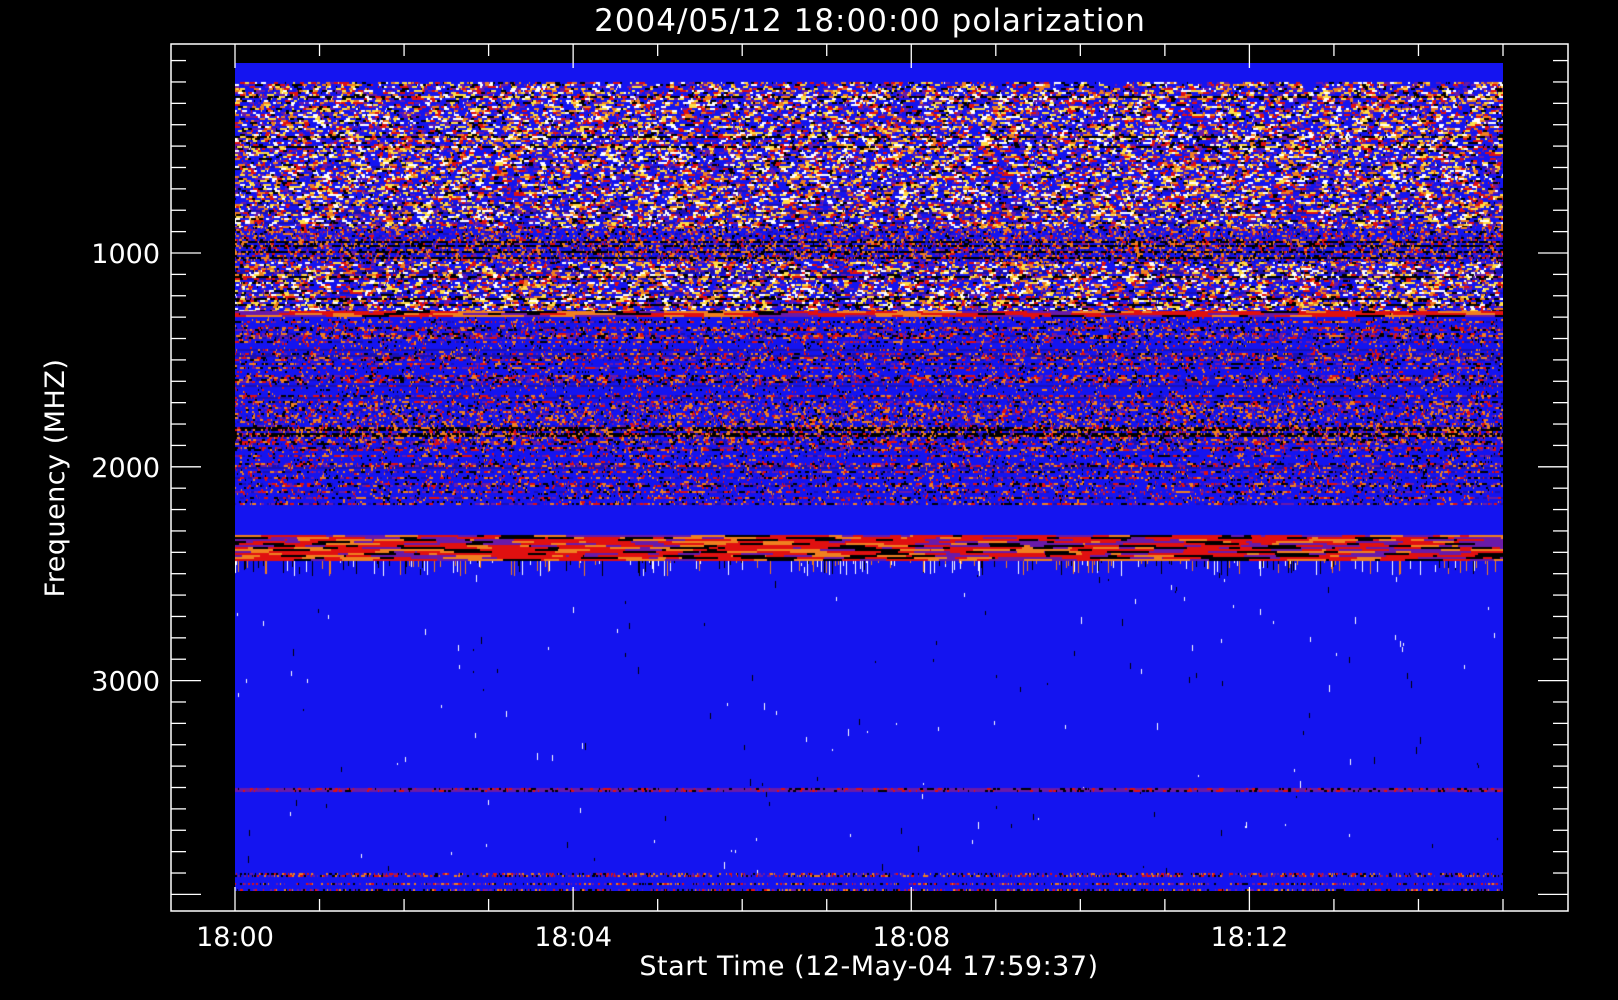 The width and height of the screenshot is (1618, 1000). What do you see at coordinates (125, 254) in the screenshot?
I see `y-tick-label: 1000` at bounding box center [125, 254].